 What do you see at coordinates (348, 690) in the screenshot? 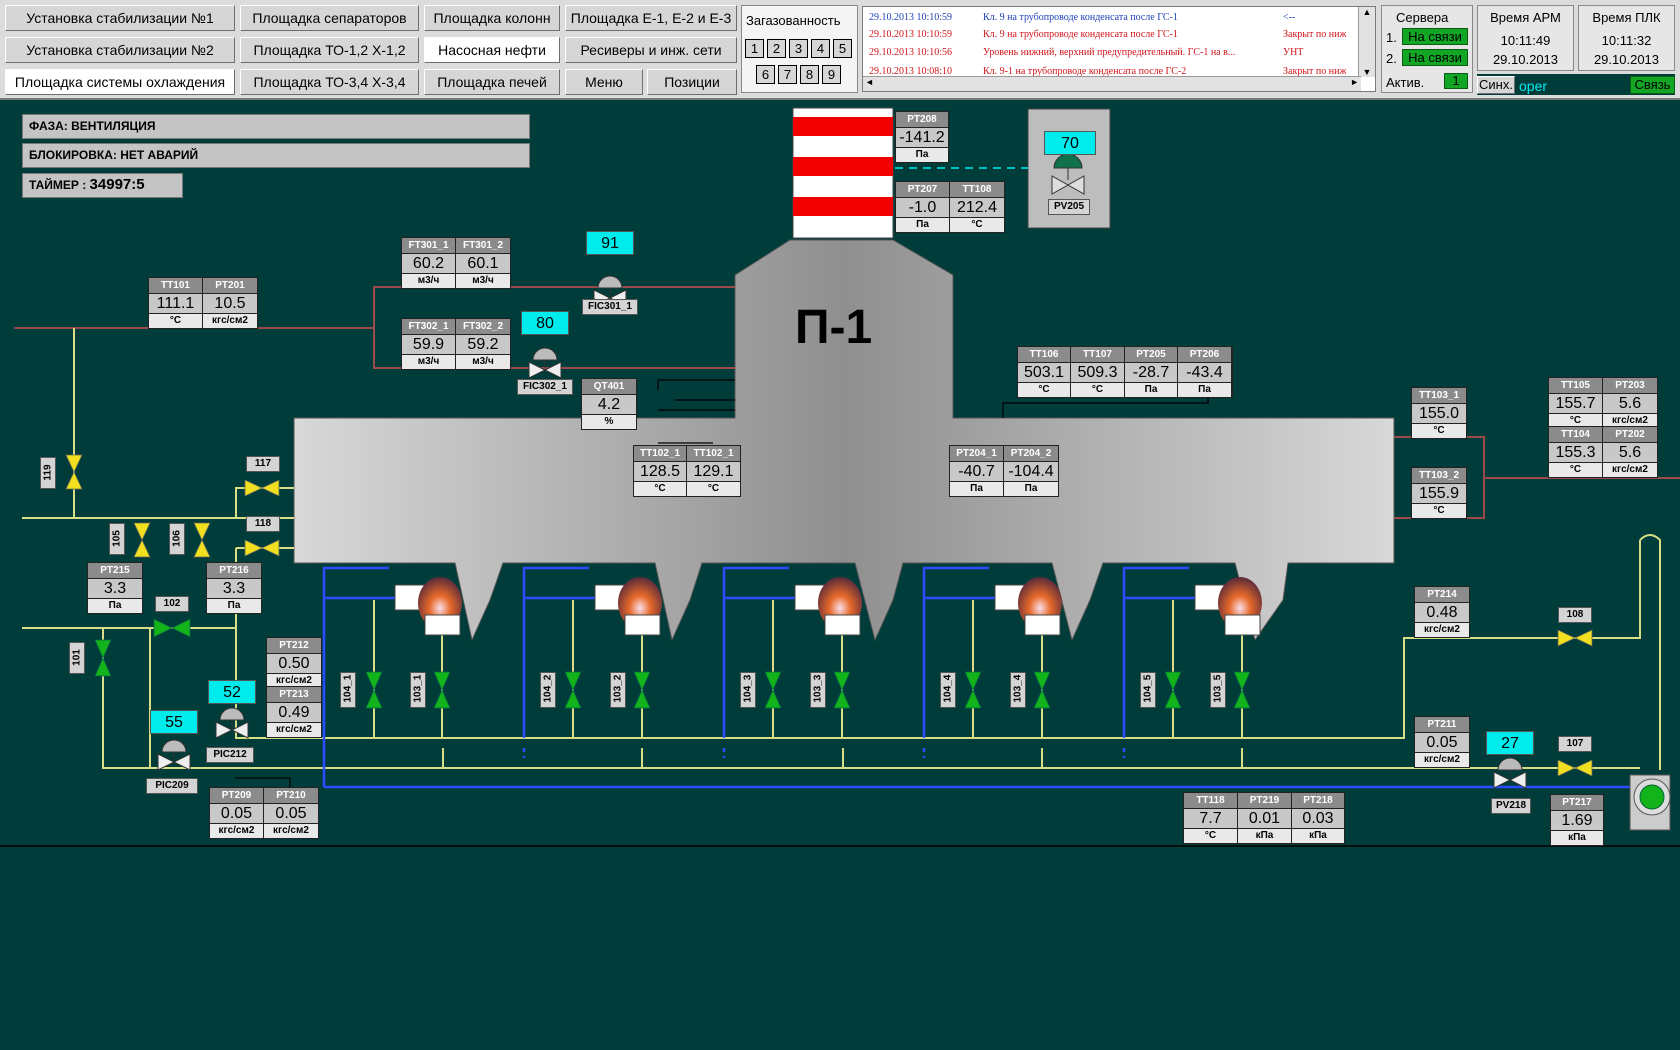
I see `valve-104-1-tag: 104_1` at bounding box center [348, 690].